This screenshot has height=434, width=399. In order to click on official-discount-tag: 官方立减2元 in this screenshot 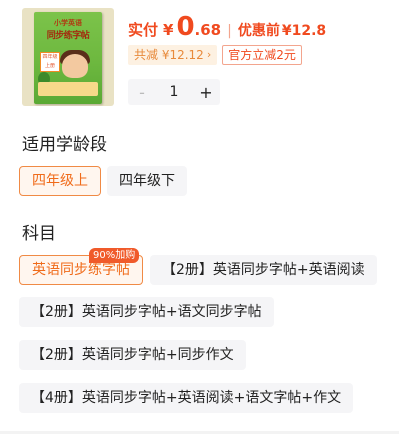, I will do `click(262, 55)`.